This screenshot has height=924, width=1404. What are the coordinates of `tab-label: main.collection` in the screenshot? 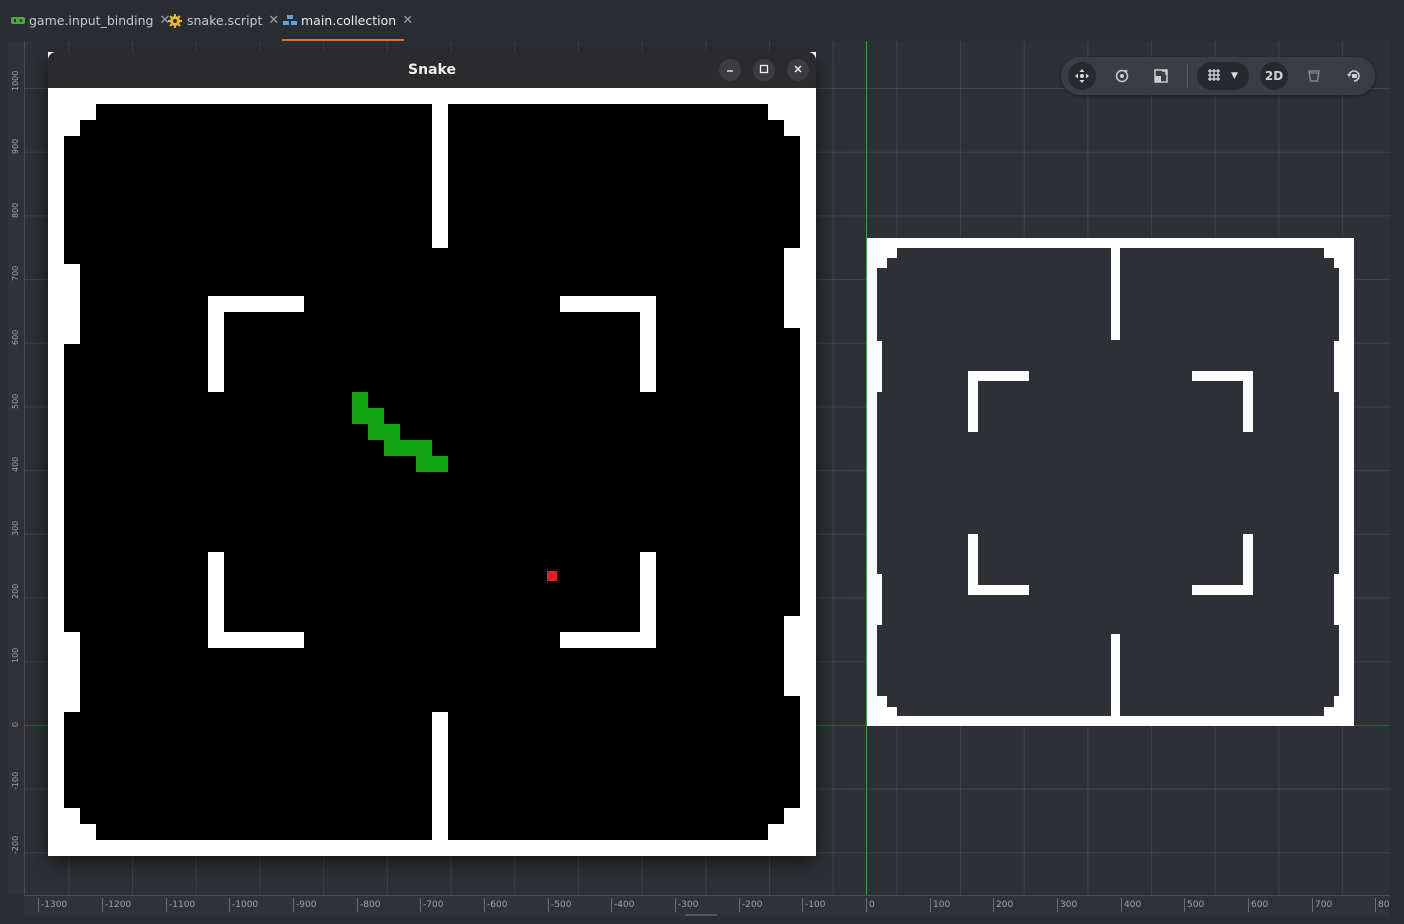 It's located at (349, 20).